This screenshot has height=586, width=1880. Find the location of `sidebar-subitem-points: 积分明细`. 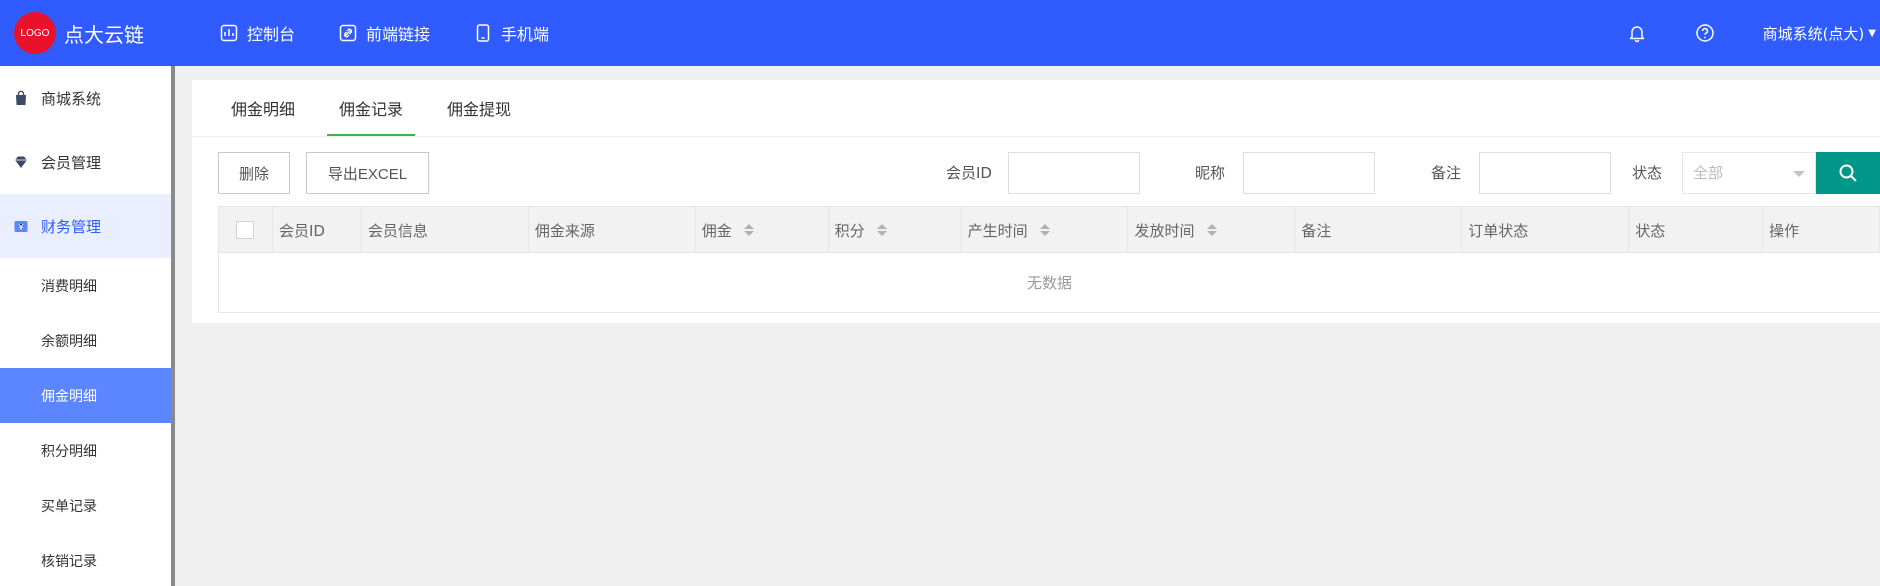

sidebar-subitem-points: 积分明细 is located at coordinates (85, 450).